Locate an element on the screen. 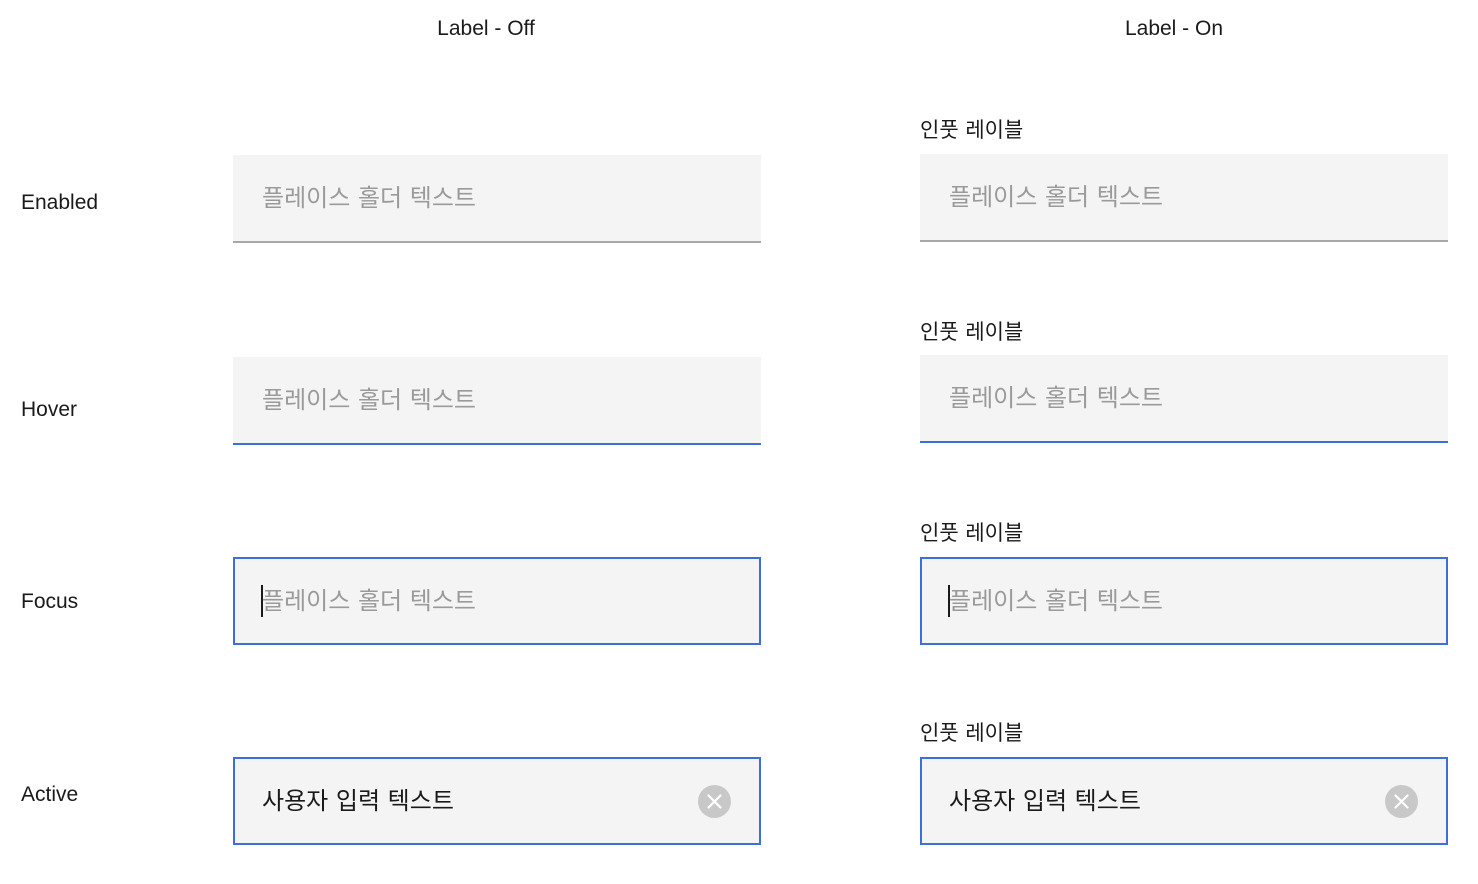 The height and width of the screenshot is (884, 1478). row-label-active: Active is located at coordinates (50, 794).